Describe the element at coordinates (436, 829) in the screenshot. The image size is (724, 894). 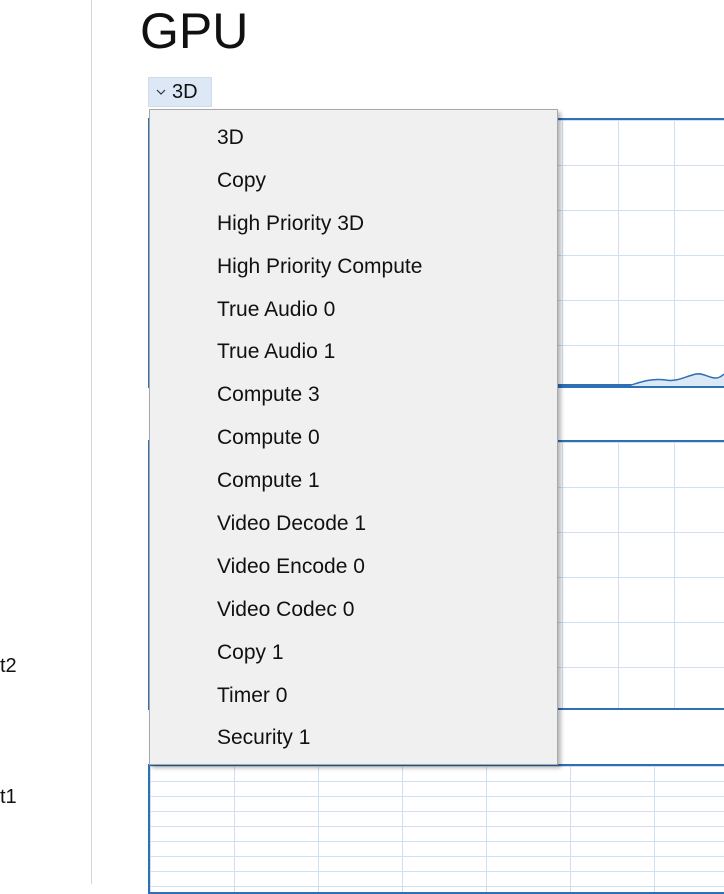
I see `memory-usage-graph` at that location.